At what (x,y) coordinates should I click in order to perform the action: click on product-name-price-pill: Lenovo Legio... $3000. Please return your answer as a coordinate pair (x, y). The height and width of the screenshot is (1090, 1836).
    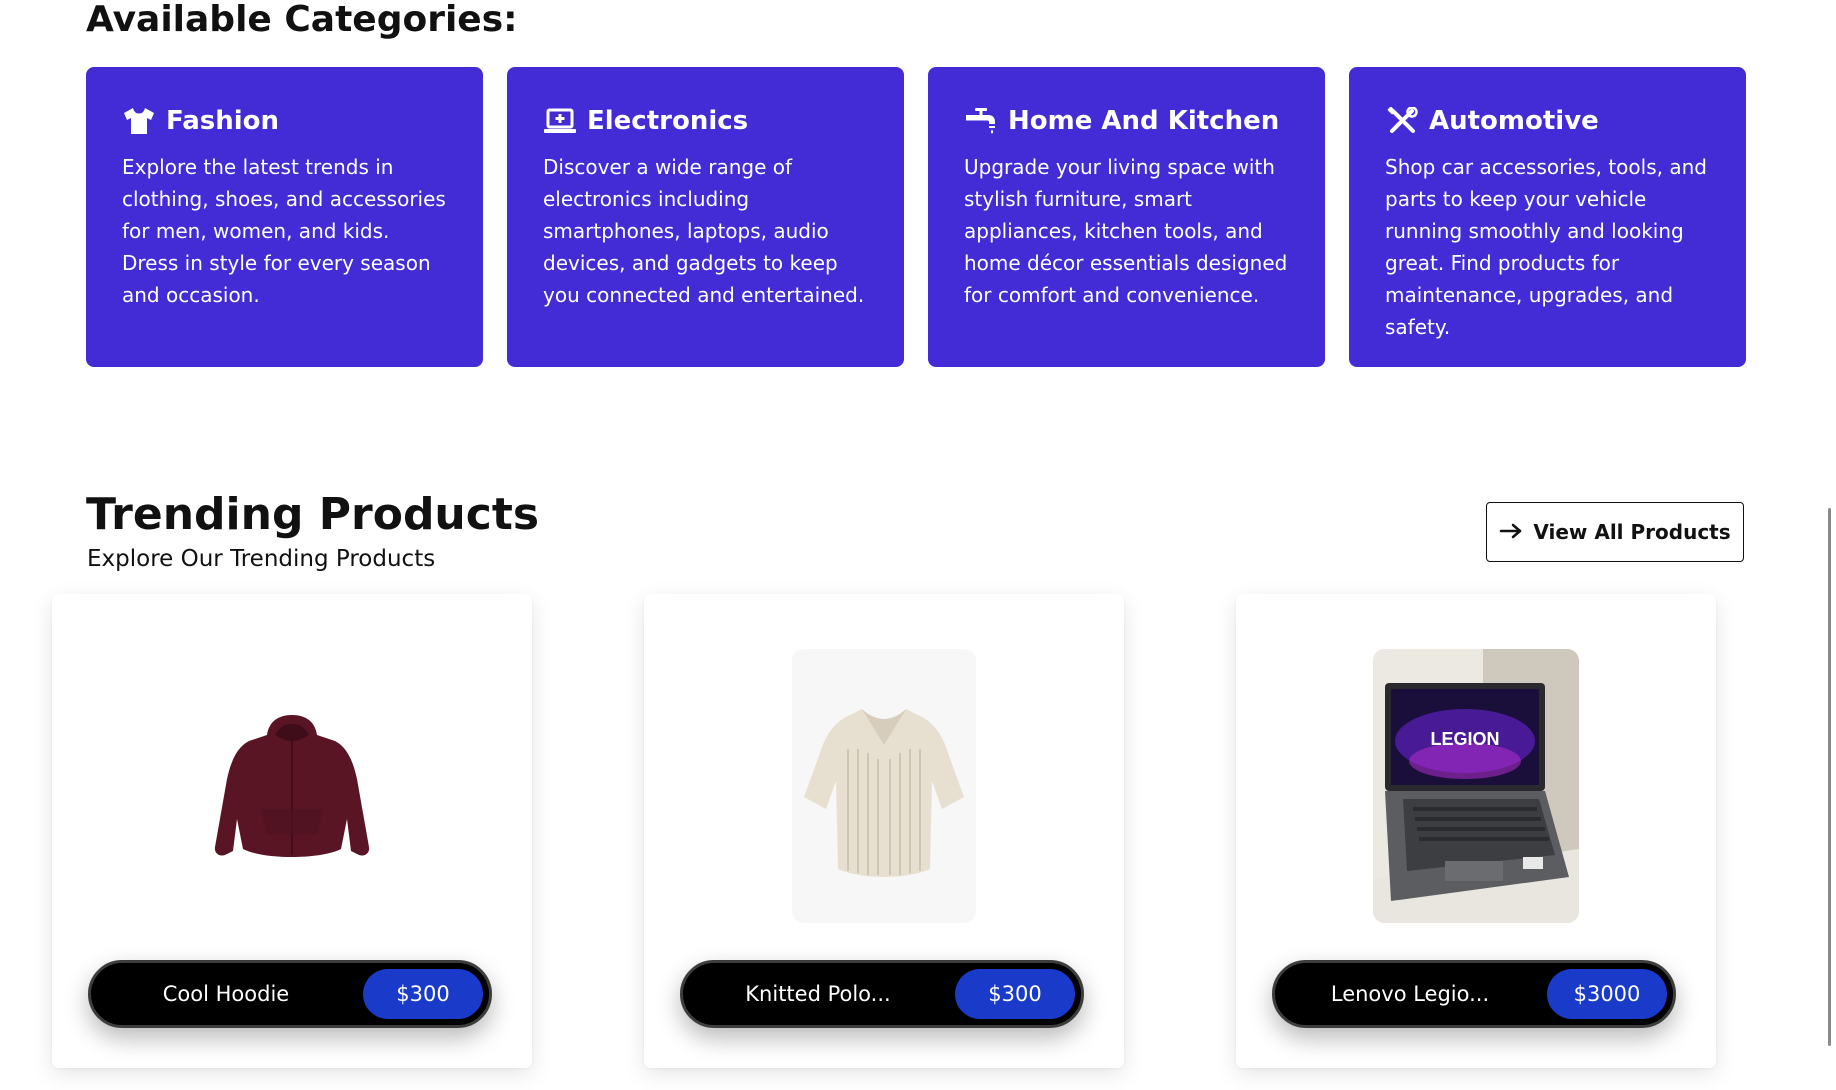
    Looking at the image, I should click on (1474, 994).